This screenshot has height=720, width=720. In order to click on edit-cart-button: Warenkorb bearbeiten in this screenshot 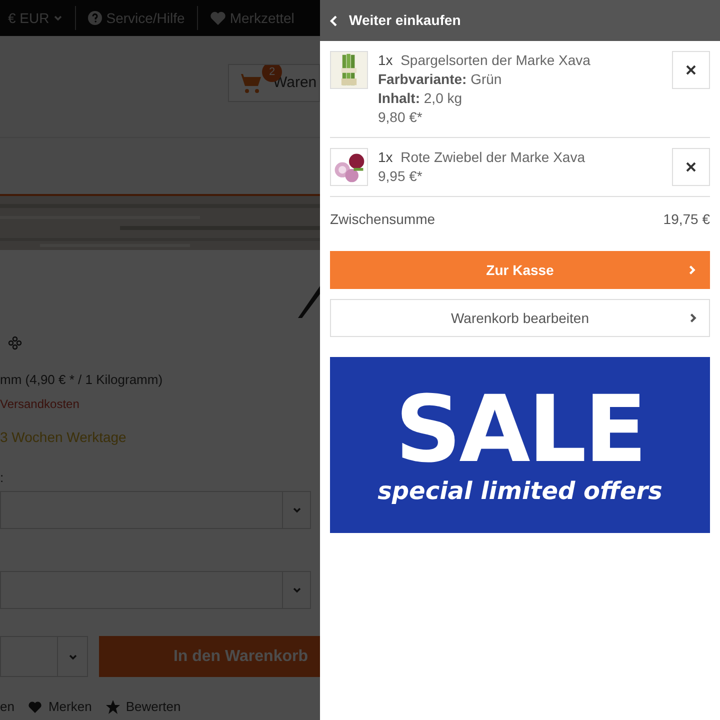, I will do `click(520, 318)`.